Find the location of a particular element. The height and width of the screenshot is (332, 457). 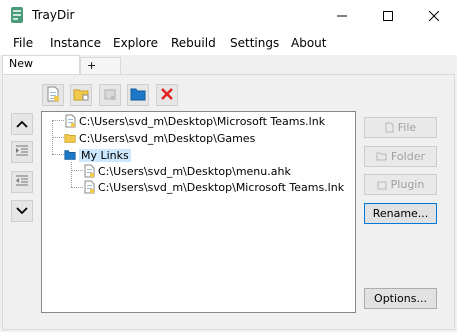

group-folder-icon is located at coordinates (70, 155).